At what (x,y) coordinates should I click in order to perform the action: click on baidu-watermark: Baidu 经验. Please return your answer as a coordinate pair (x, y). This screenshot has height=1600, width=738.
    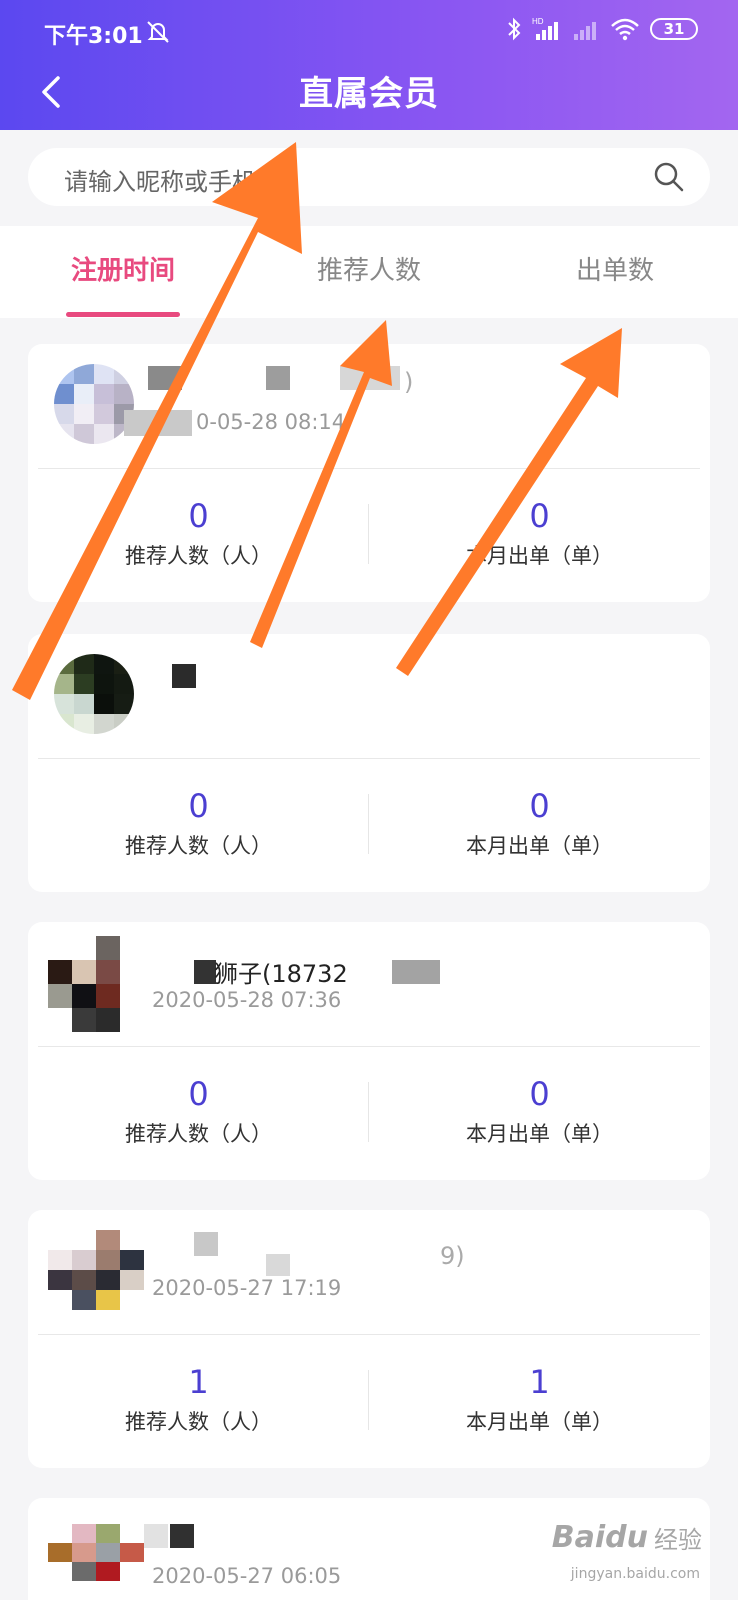
    Looking at the image, I should click on (627, 1537).